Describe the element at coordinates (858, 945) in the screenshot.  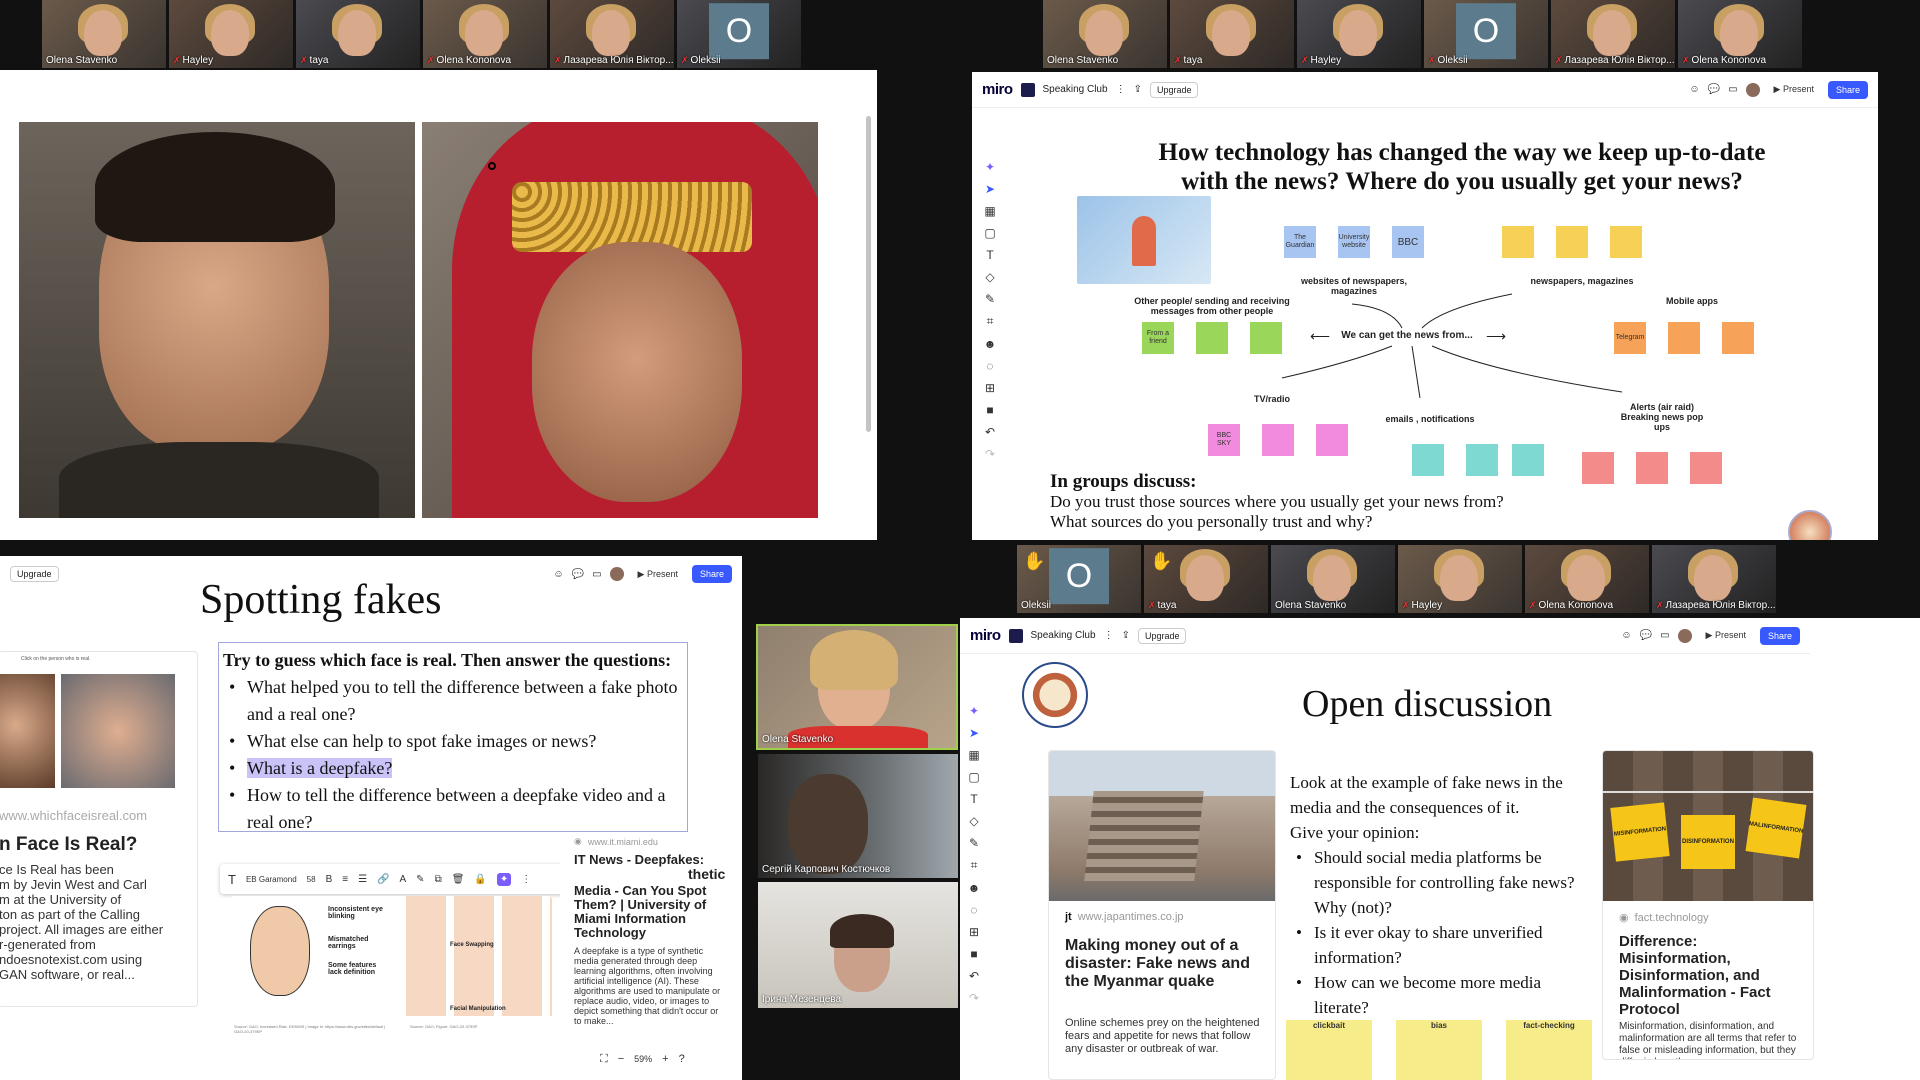
I see `camera-iryna: Ірина Мезенцева` at that location.